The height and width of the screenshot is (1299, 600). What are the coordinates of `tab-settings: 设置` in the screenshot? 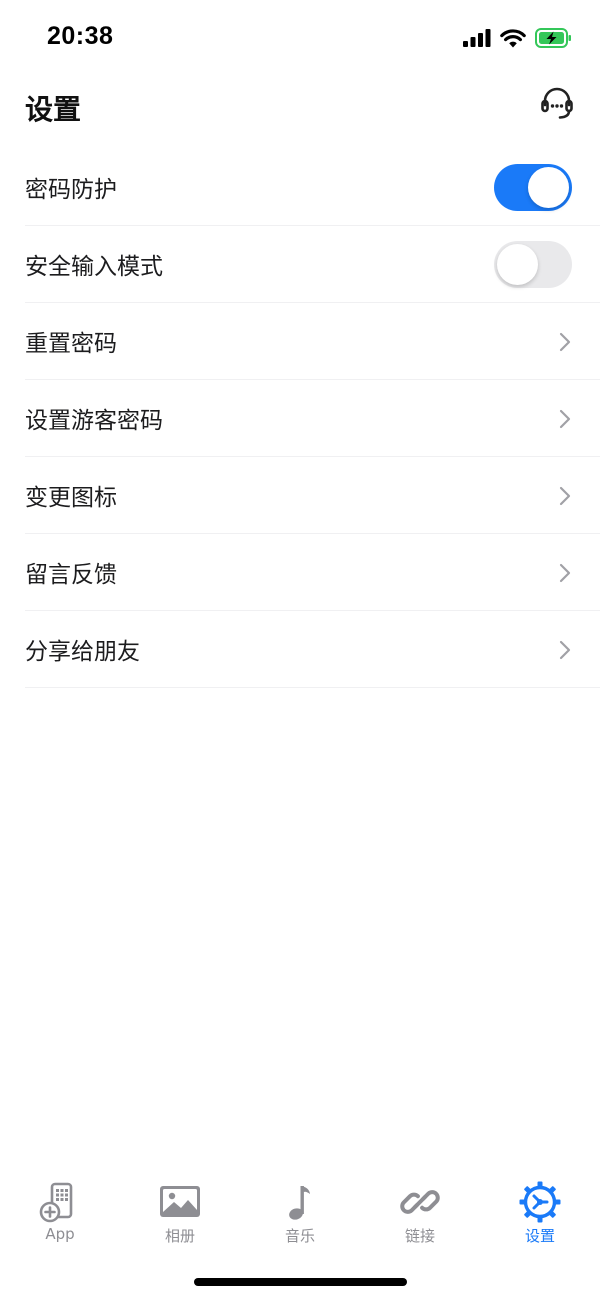 It's located at (540, 1213).